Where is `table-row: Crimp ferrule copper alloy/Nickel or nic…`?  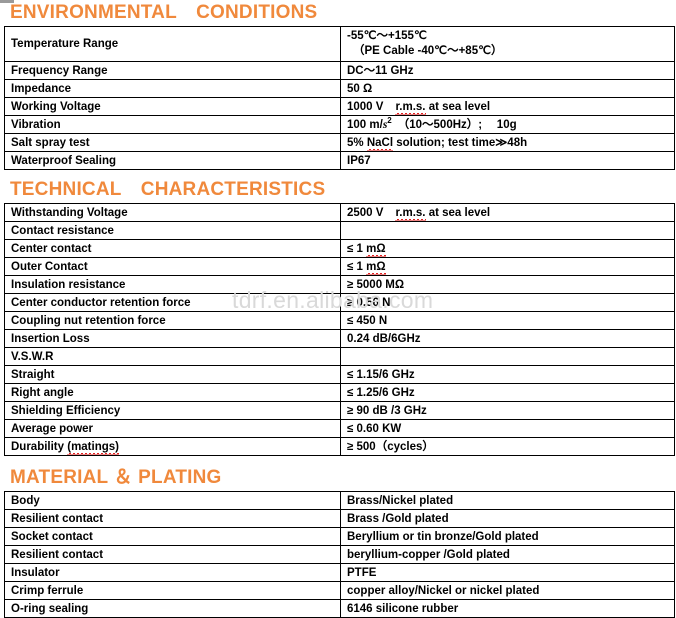
table-row: Crimp ferrule copper alloy/Nickel or nic… is located at coordinates (339, 590).